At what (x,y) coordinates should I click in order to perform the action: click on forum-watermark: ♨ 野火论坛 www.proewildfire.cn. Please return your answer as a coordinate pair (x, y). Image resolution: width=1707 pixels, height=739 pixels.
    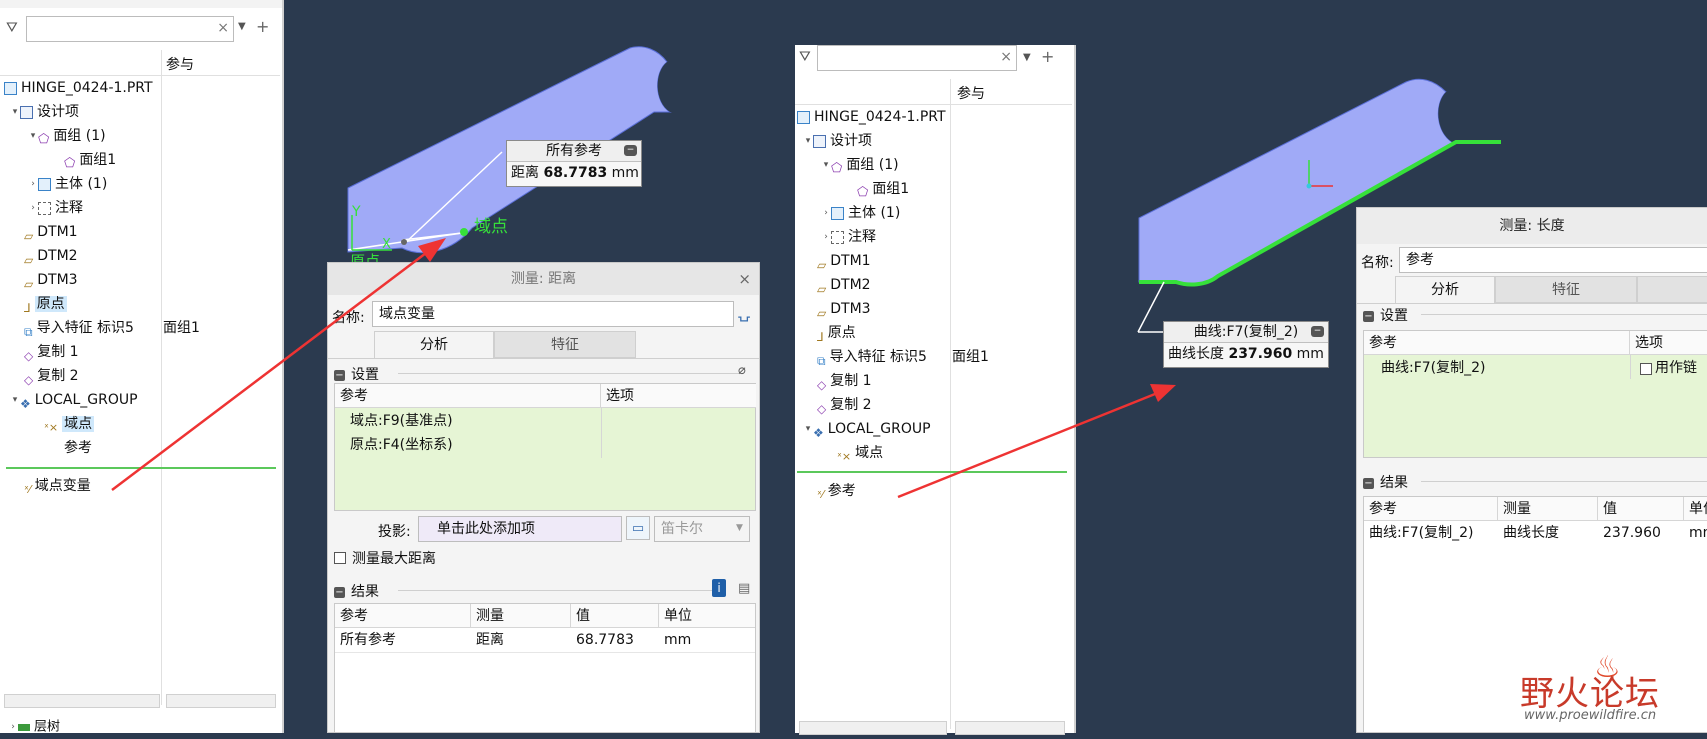
    Looking at the image, I should click on (1610, 690).